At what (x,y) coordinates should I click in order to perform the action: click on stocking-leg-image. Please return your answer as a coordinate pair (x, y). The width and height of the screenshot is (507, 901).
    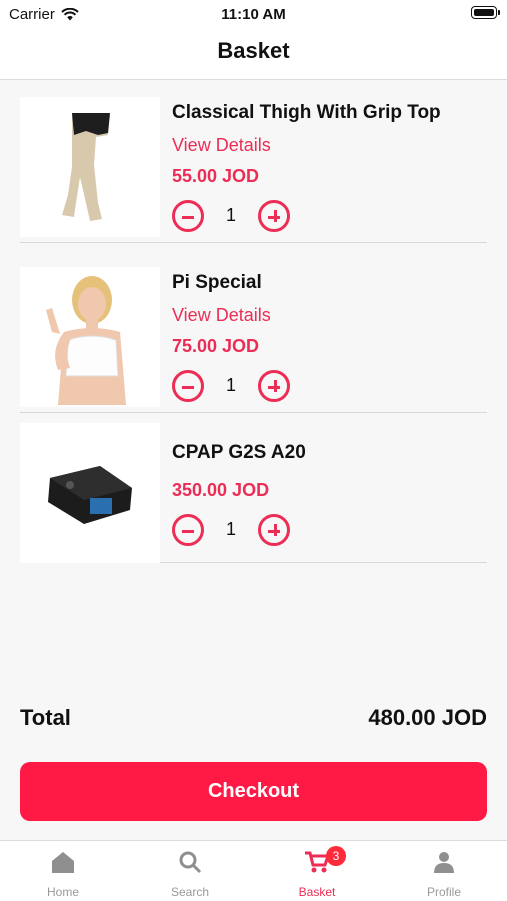
    Looking at the image, I should click on (90, 167).